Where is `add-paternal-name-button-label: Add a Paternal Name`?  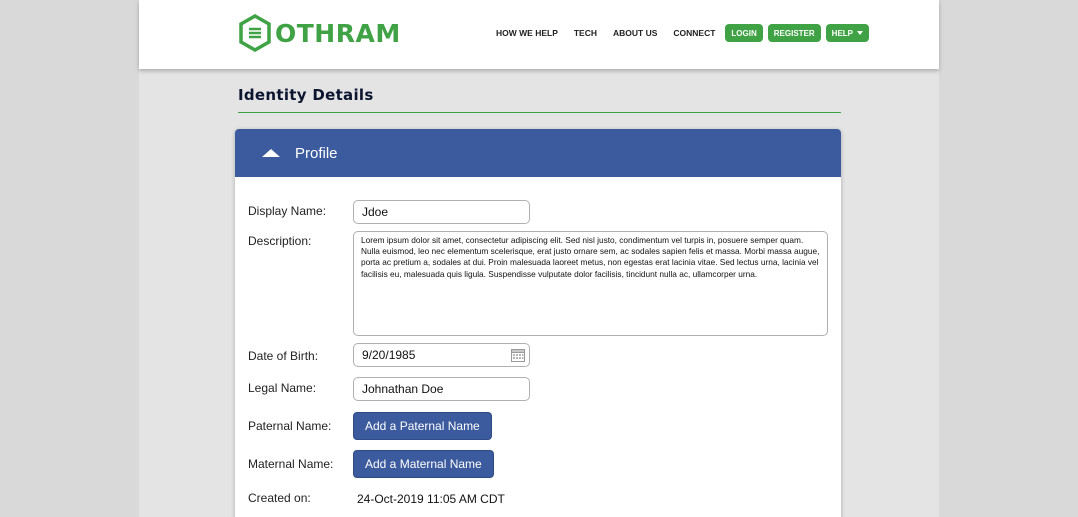
add-paternal-name-button-label: Add a Paternal Name is located at coordinates (422, 426).